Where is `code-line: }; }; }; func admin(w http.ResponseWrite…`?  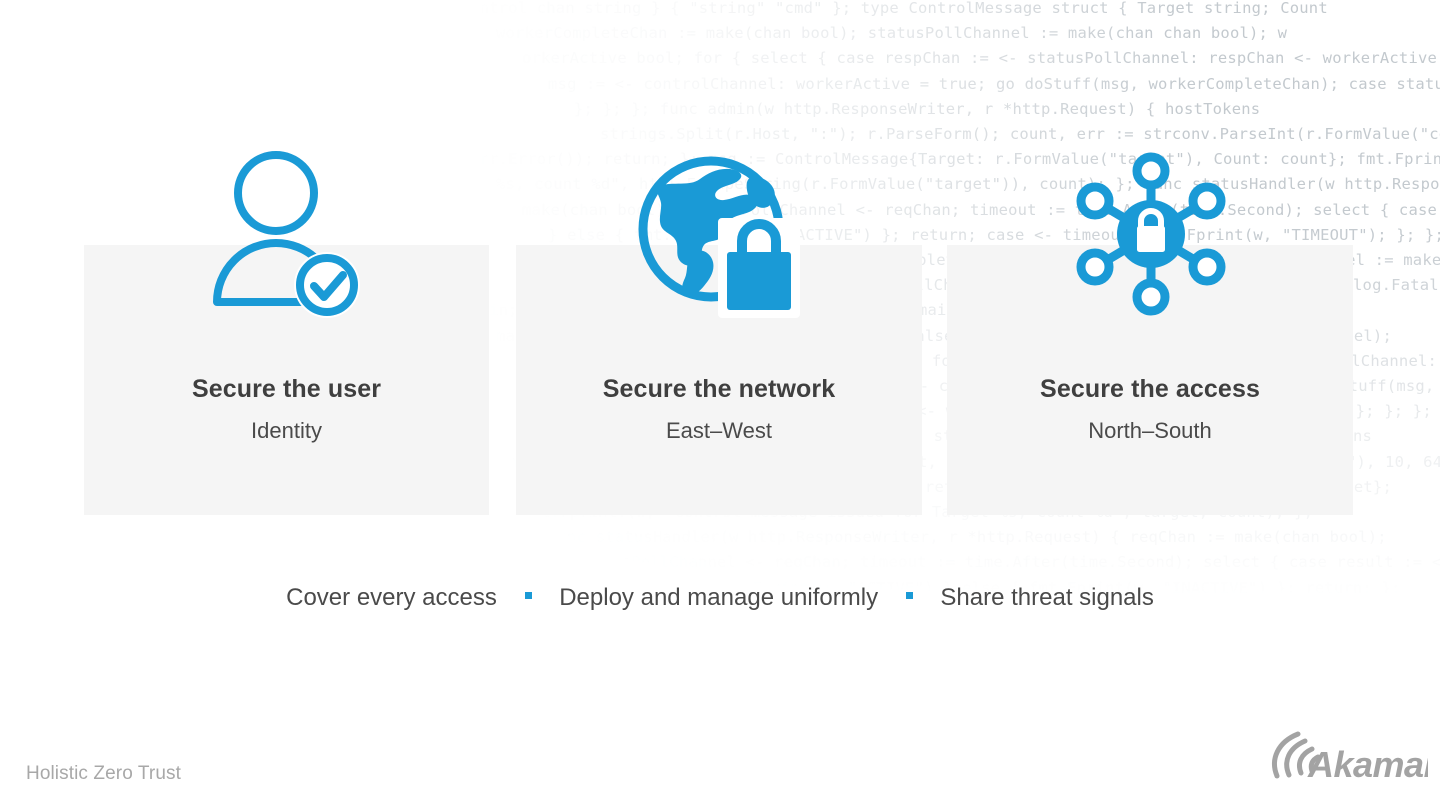
code-line: }; }; }; func admin(w http.ResponseWrite… is located at coordinates (917, 108).